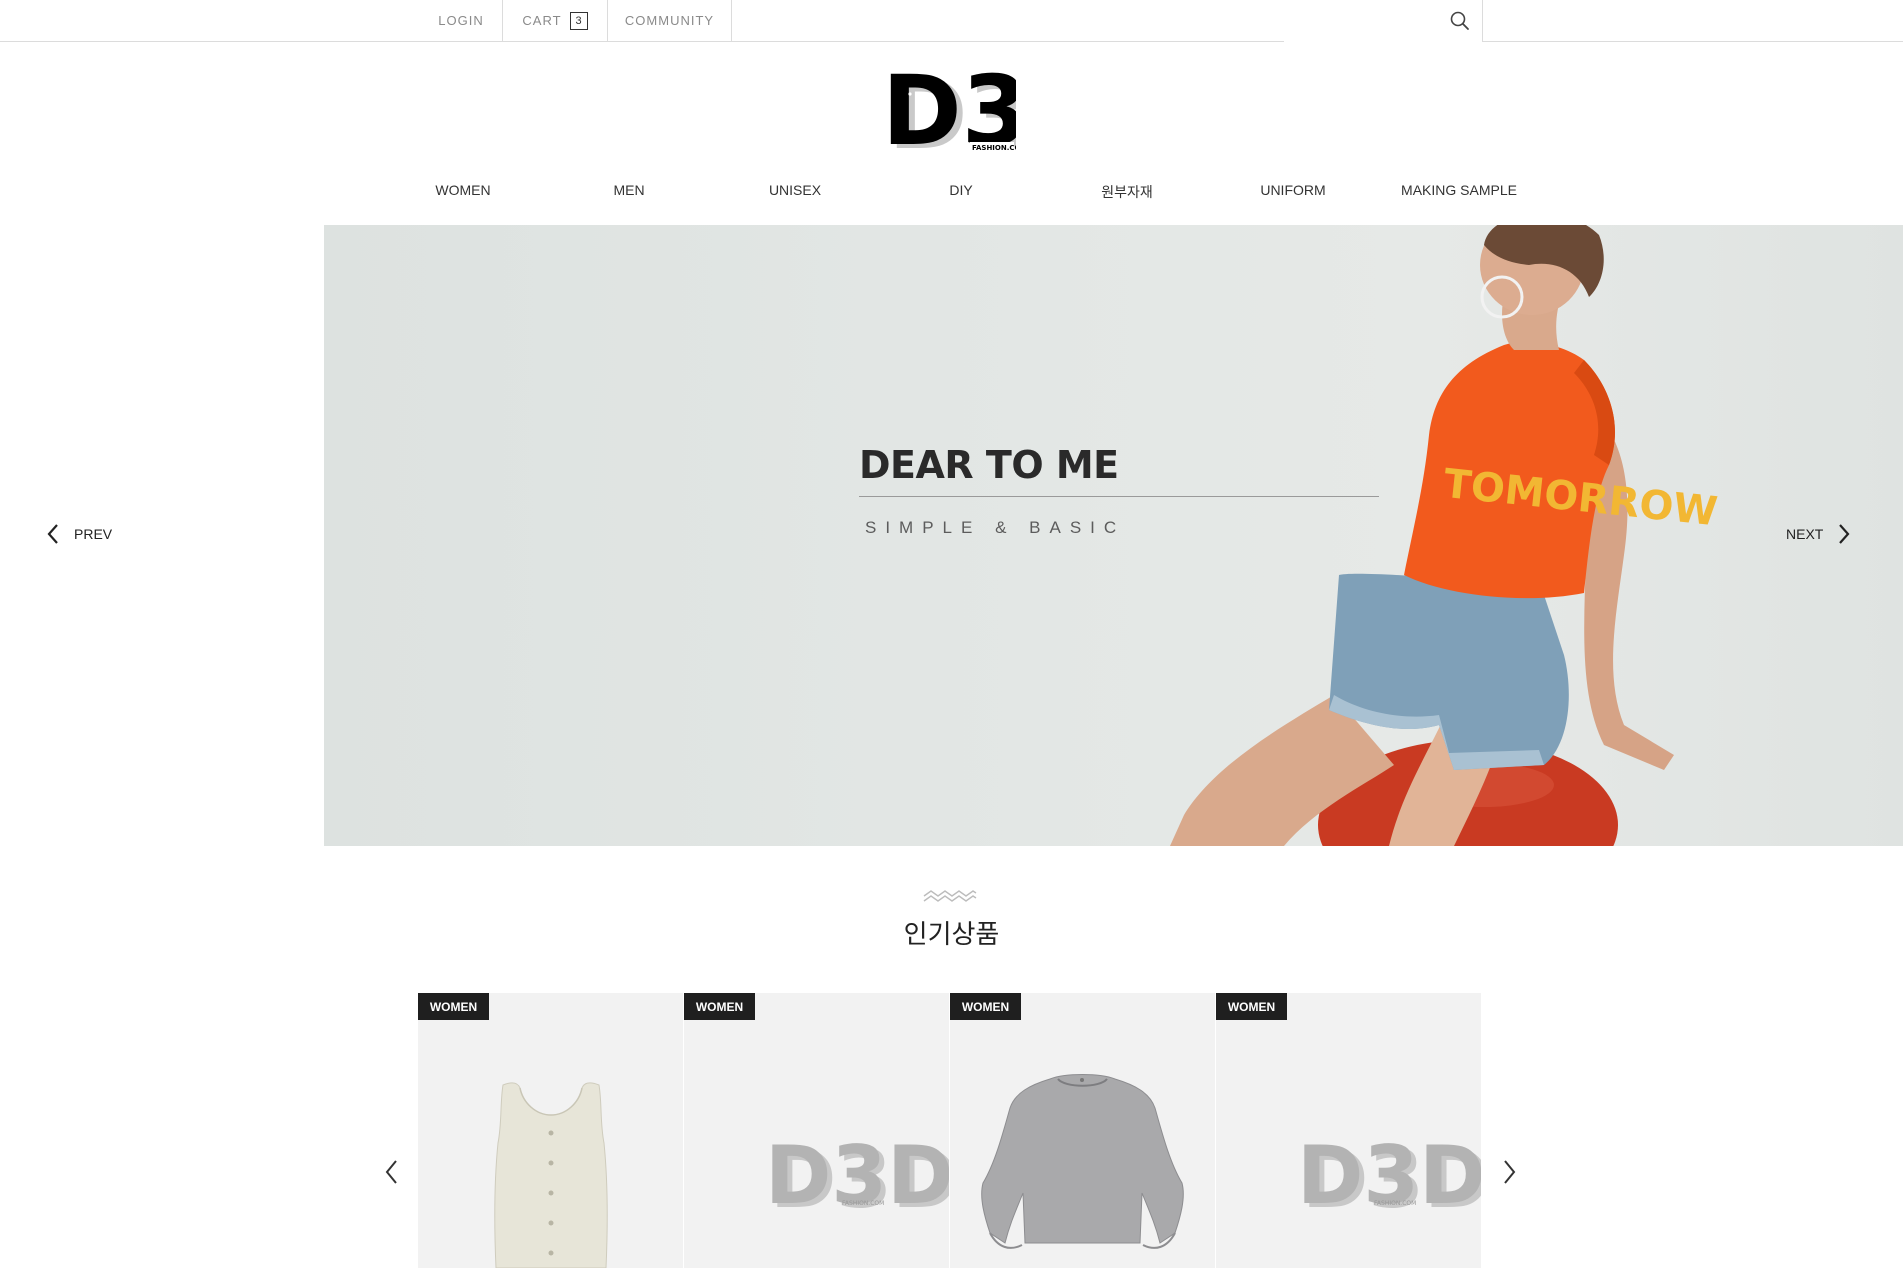 The height and width of the screenshot is (1268, 1903). I want to click on nav-item-unisex: UNISEX, so click(795, 190).